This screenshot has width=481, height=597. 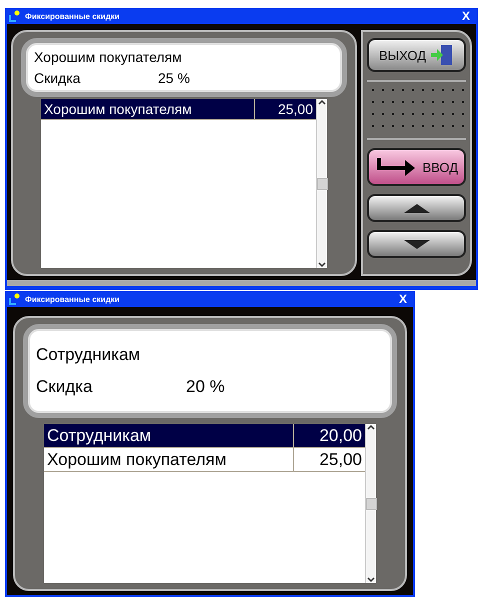 What do you see at coordinates (204, 436) in the screenshot?
I see `list-row: Сотрудникам 20,00` at bounding box center [204, 436].